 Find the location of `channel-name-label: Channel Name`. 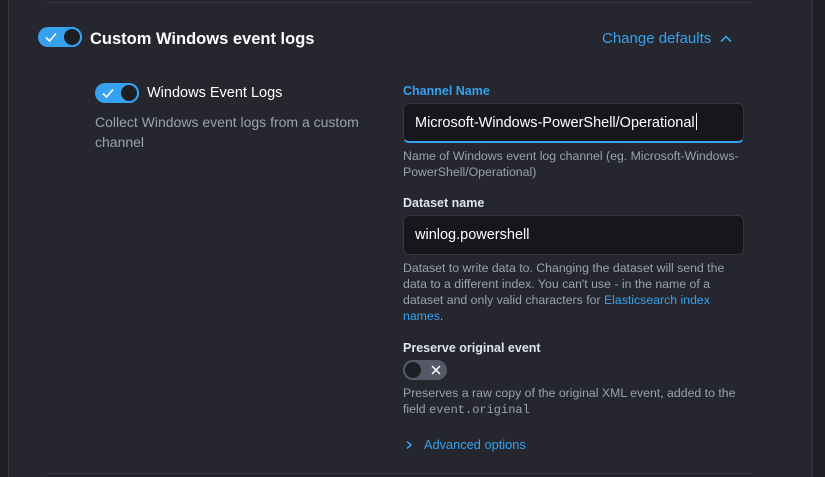

channel-name-label: Channel Name is located at coordinates (446, 91).